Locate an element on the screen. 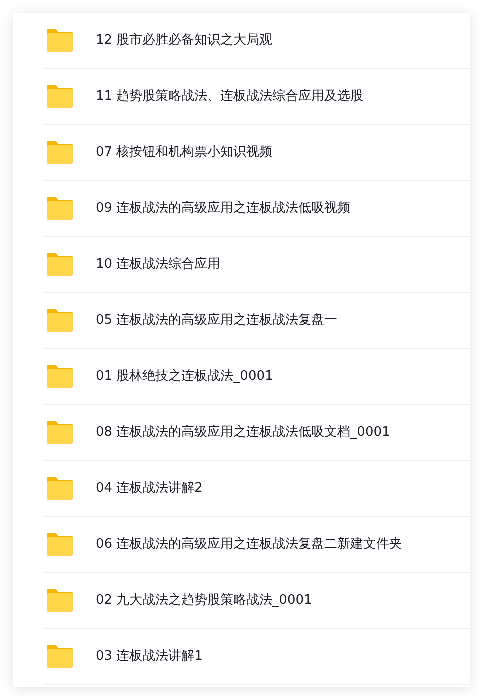 This screenshot has height=700, width=483. folder-row: 02 九大战法之趋势股策略战法_0001 is located at coordinates (256, 601).